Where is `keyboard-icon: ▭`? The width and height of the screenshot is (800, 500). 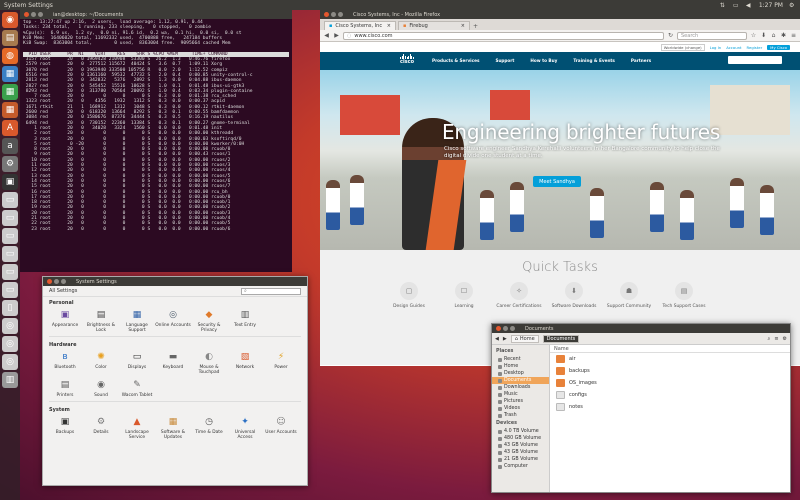
keyboard-icon: ▭ is located at coordinates (736, 5).